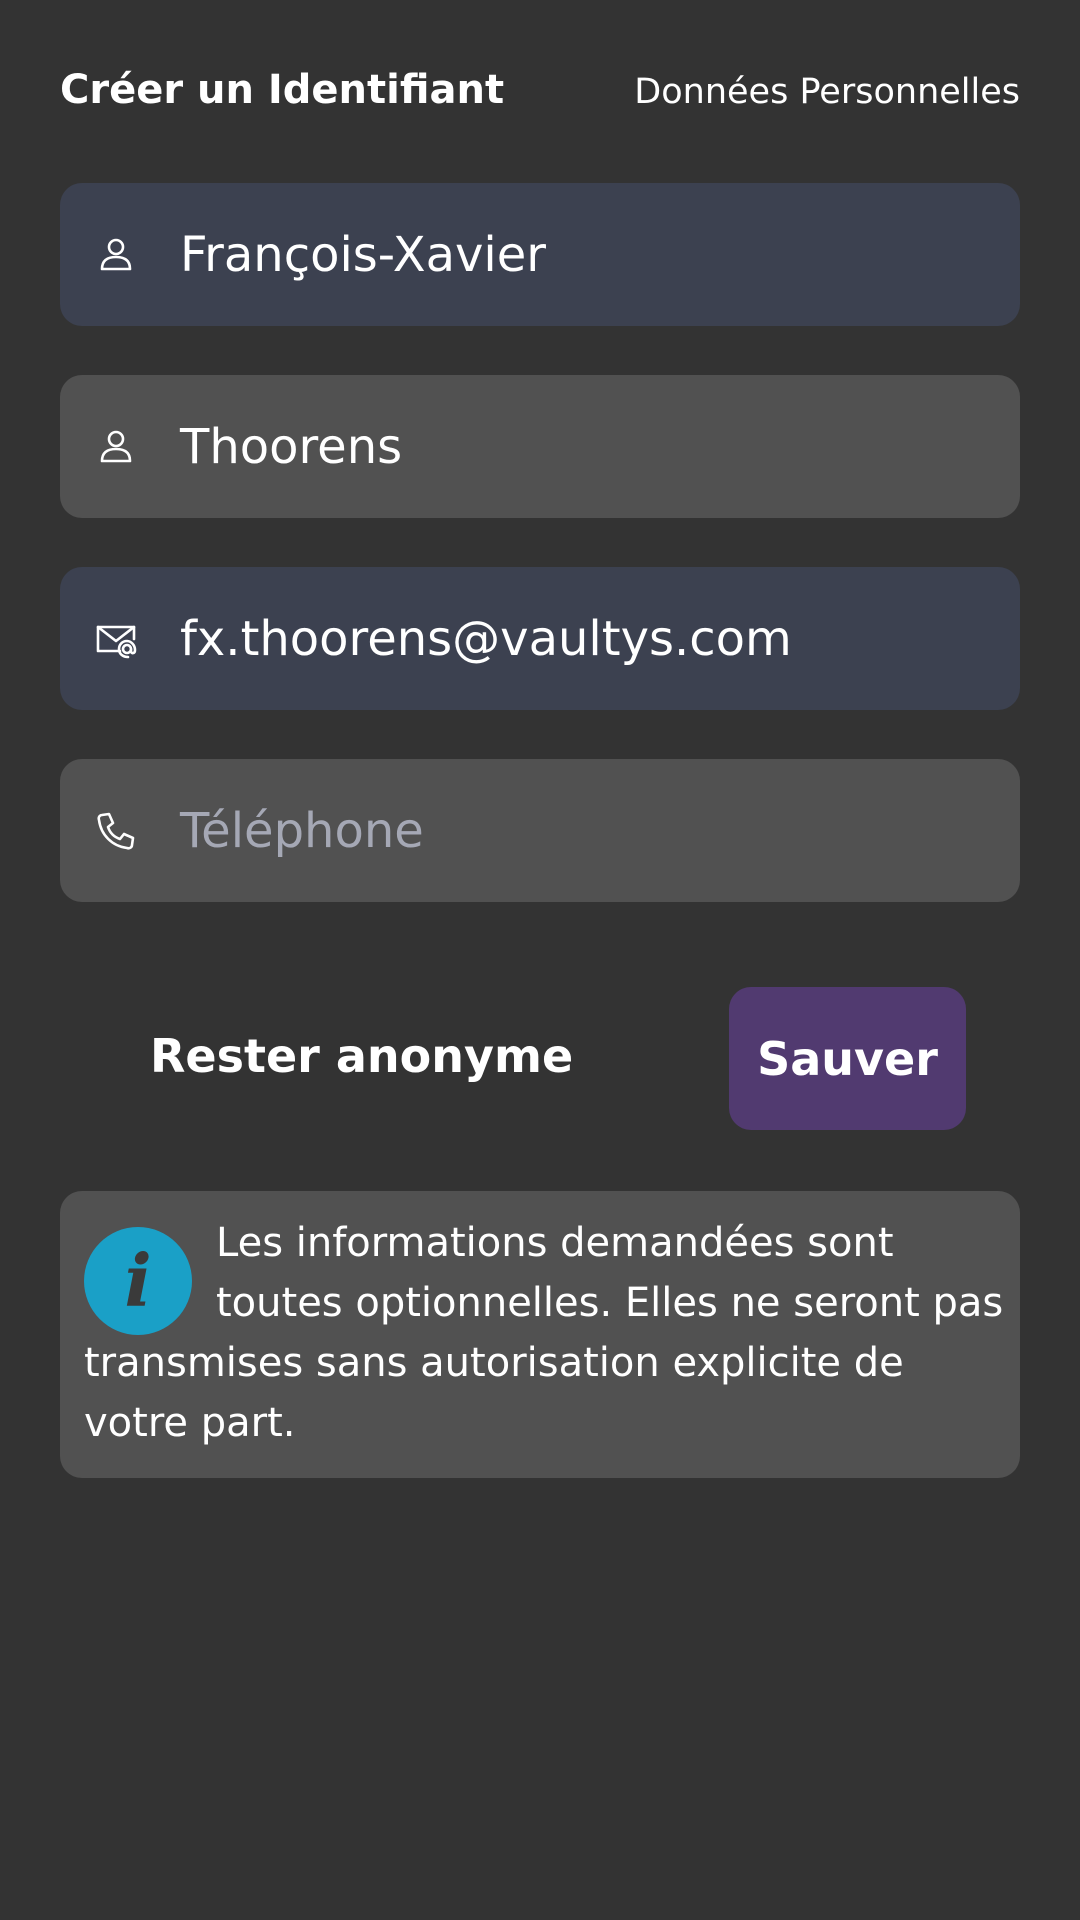 The width and height of the screenshot is (1080, 1920). What do you see at coordinates (847, 1058) in the screenshot?
I see `save-button: Sauver` at bounding box center [847, 1058].